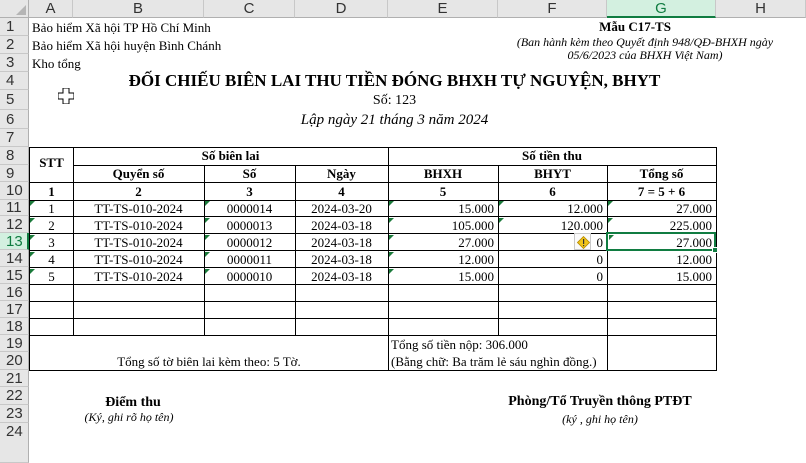 The image size is (806, 463). What do you see at coordinates (552, 9) in the screenshot?
I see `column-header-f: F` at bounding box center [552, 9].